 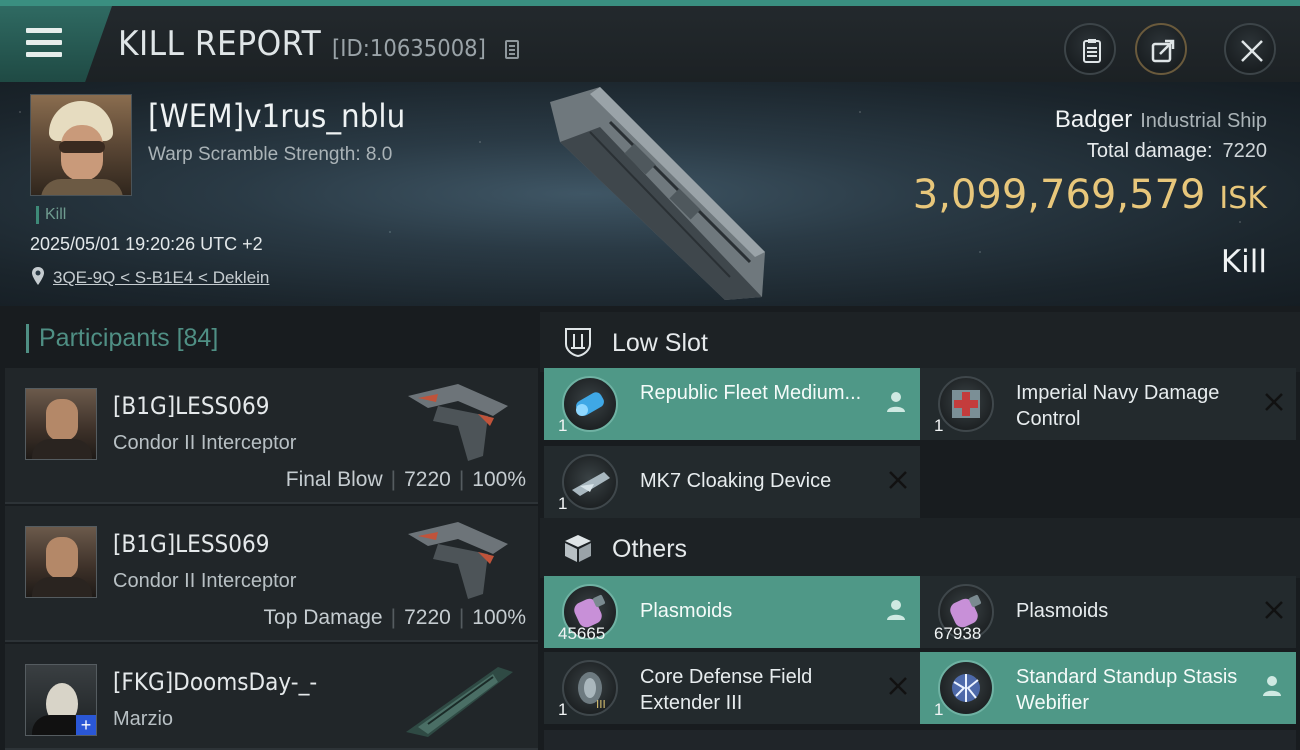 I want to click on participant-stats: Top Damage | 7220 | 100%, so click(x=394, y=617).